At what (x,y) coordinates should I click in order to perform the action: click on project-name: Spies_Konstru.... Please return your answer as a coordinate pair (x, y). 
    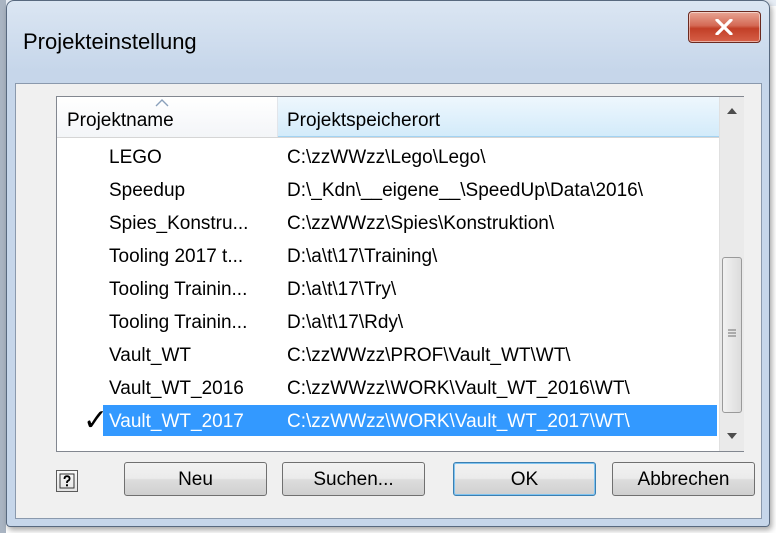
    Looking at the image, I should click on (179, 223).